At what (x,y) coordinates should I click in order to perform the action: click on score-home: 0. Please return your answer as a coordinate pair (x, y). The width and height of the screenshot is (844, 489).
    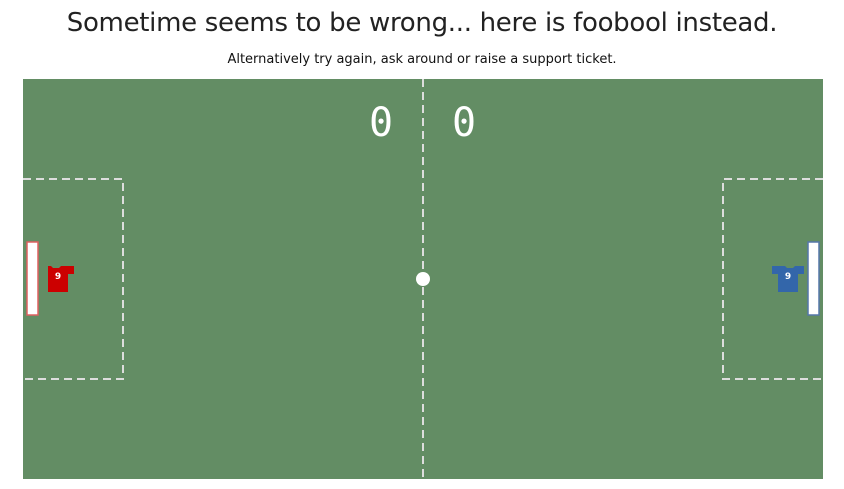
    Looking at the image, I should click on (381, 123).